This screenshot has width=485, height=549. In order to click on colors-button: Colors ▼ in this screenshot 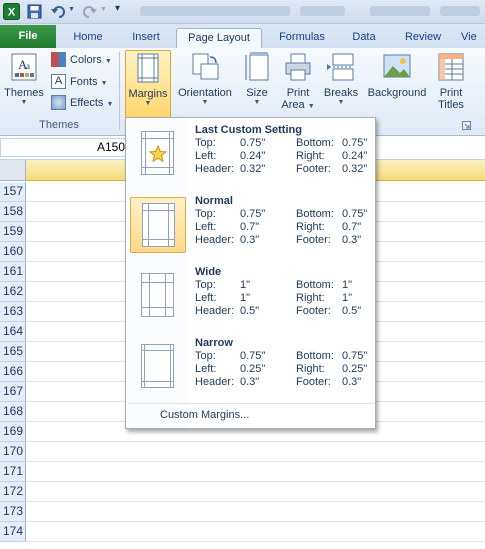, I will do `click(81, 60)`.